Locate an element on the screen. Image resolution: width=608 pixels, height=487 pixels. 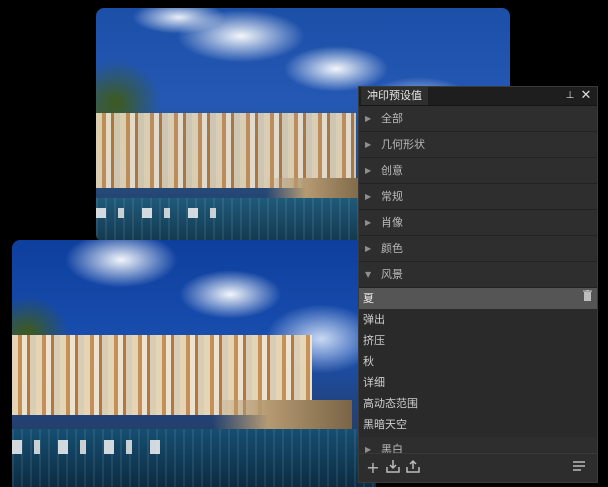
panel-titlebar: 冲印预设值 ⊥ ✕ is located at coordinates (478, 96).